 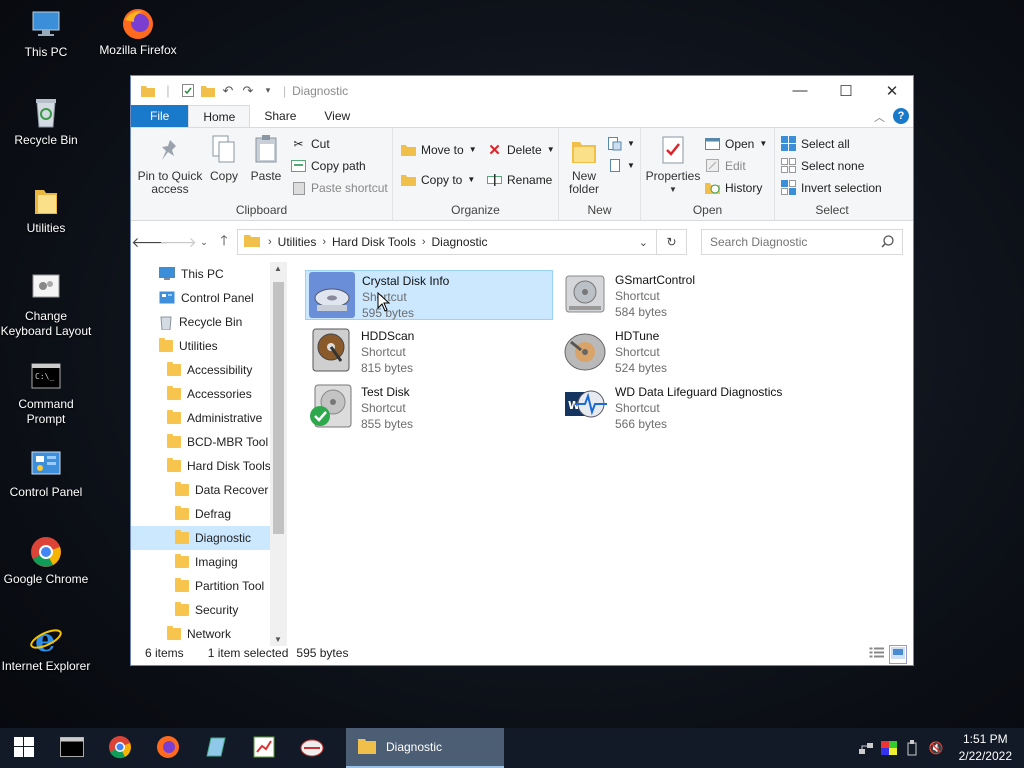 What do you see at coordinates (800, 90) in the screenshot?
I see `minimize-button: —` at bounding box center [800, 90].